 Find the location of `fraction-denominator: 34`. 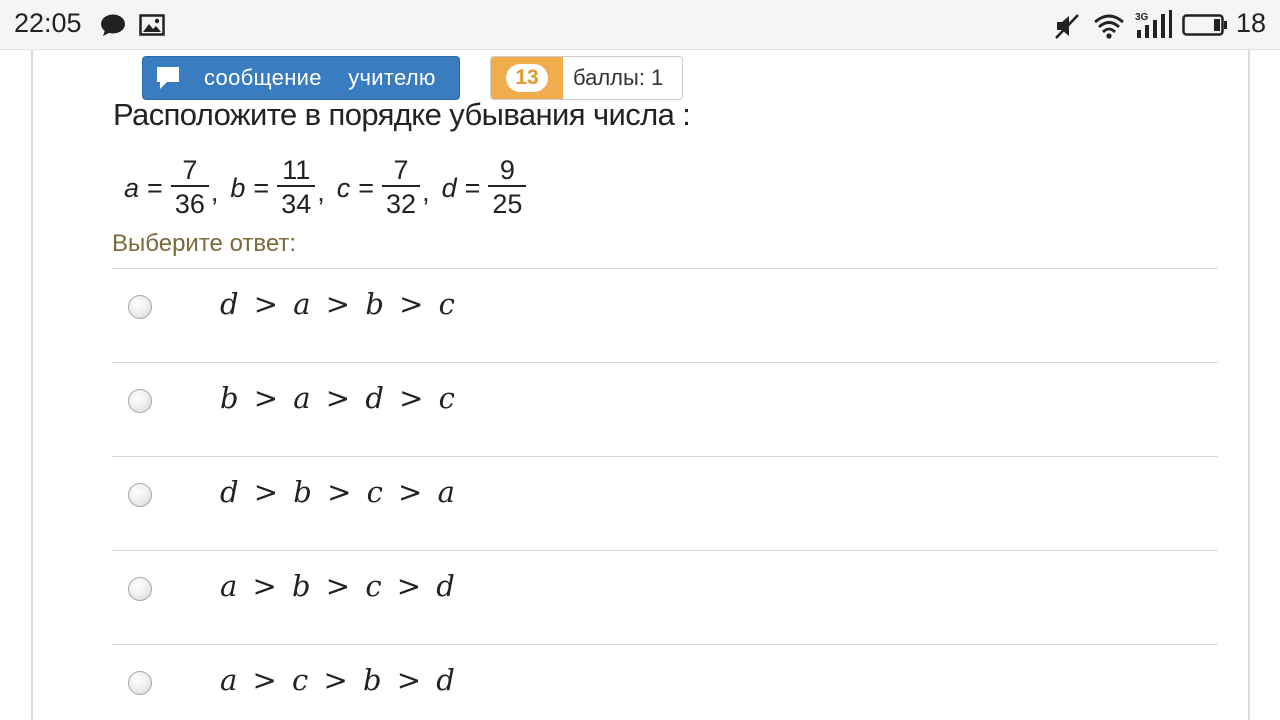

fraction-denominator: 34 is located at coordinates (296, 204).